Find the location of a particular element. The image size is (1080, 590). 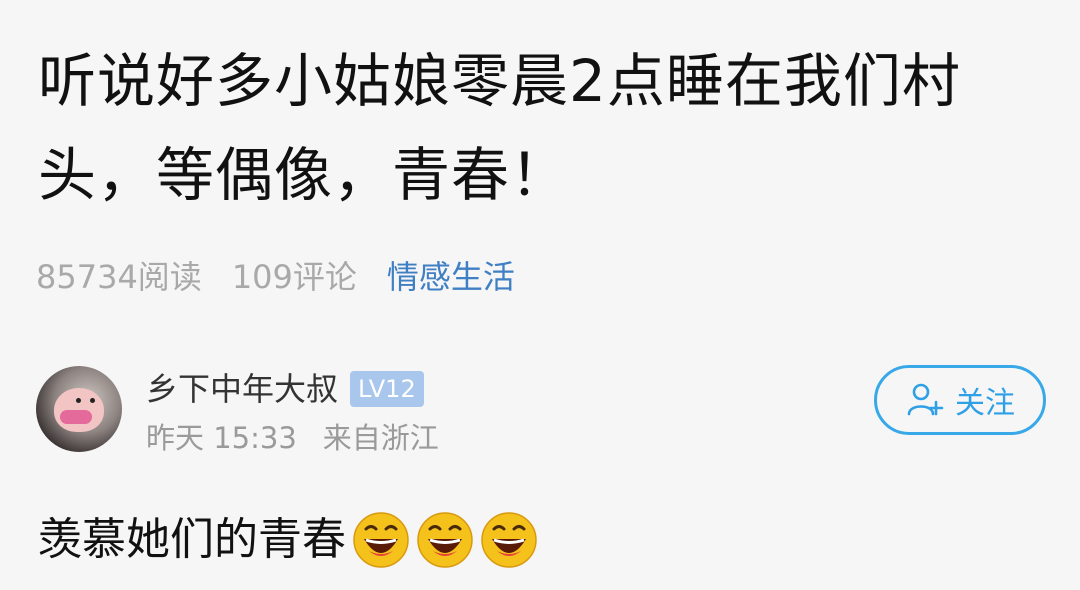

author-subline: 昨天 15:33 来自浙江 is located at coordinates (292, 438).